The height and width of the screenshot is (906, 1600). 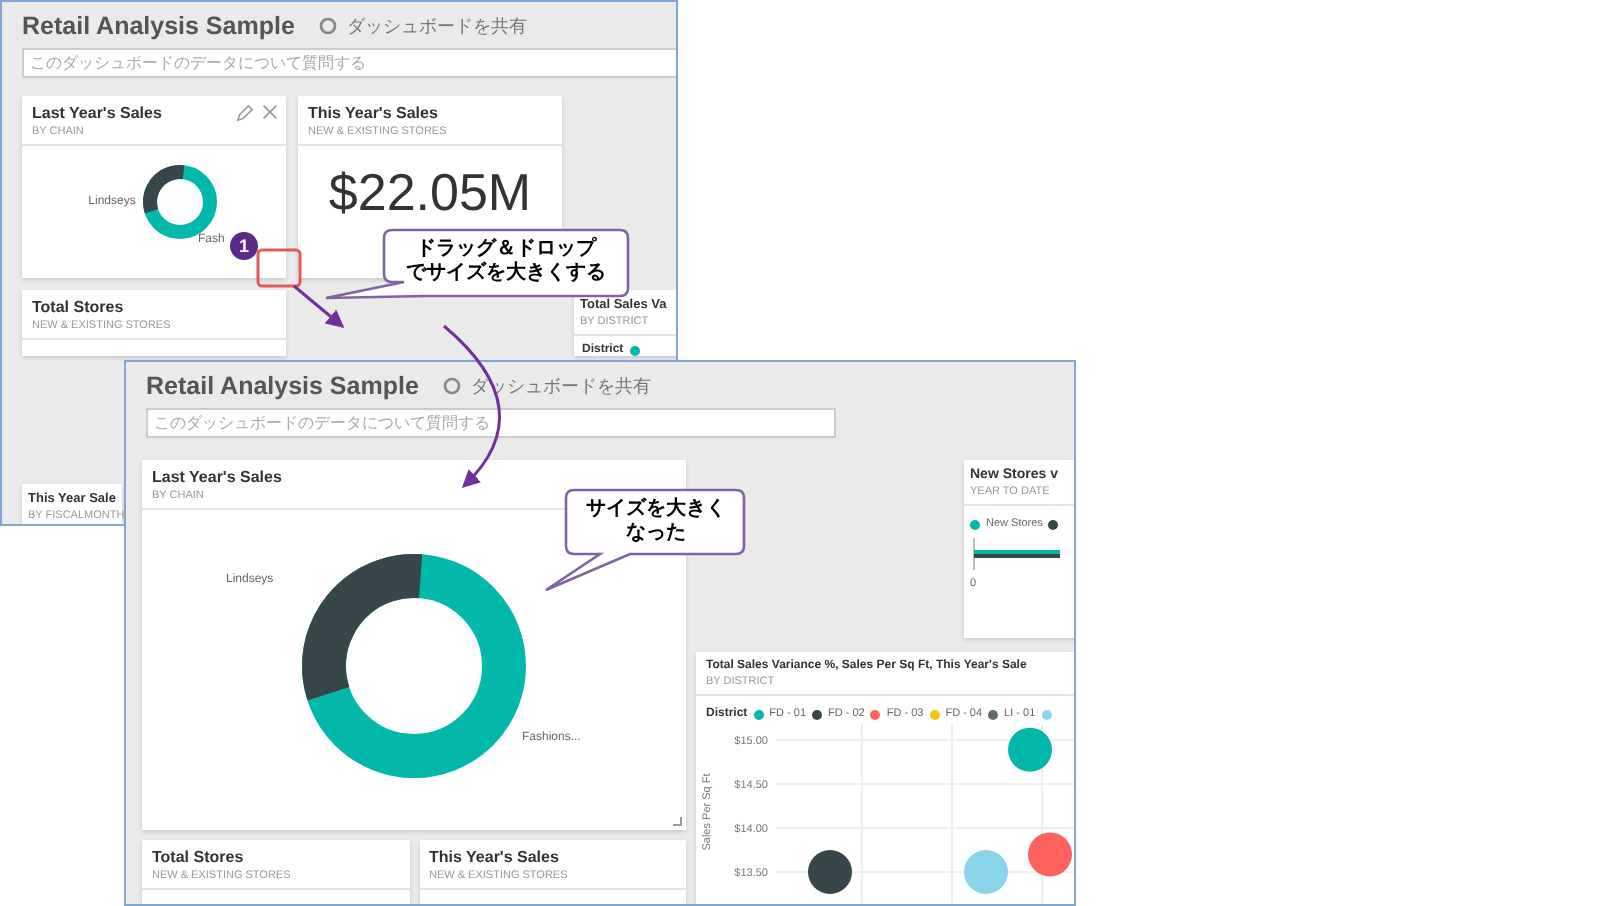 What do you see at coordinates (656, 534) in the screenshot?
I see `callout-text: なった` at bounding box center [656, 534].